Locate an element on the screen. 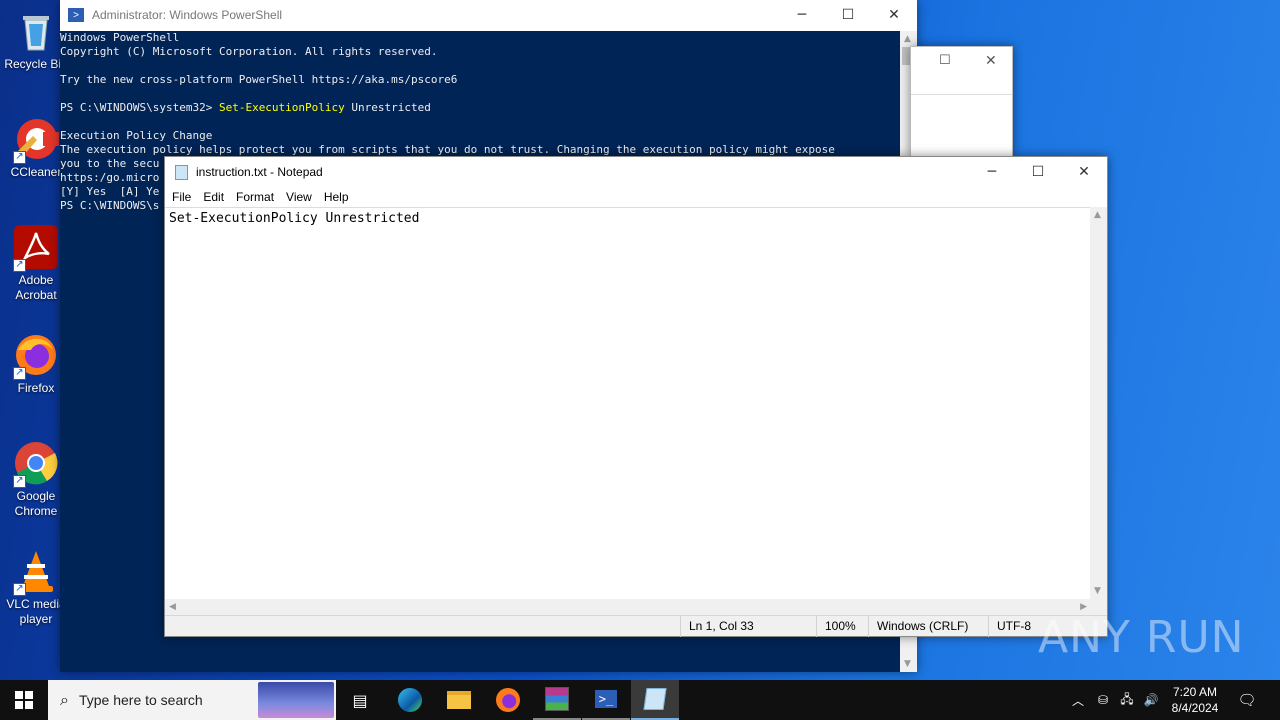 This screenshot has height=720, width=1280. edge-icon is located at coordinates (410, 700).